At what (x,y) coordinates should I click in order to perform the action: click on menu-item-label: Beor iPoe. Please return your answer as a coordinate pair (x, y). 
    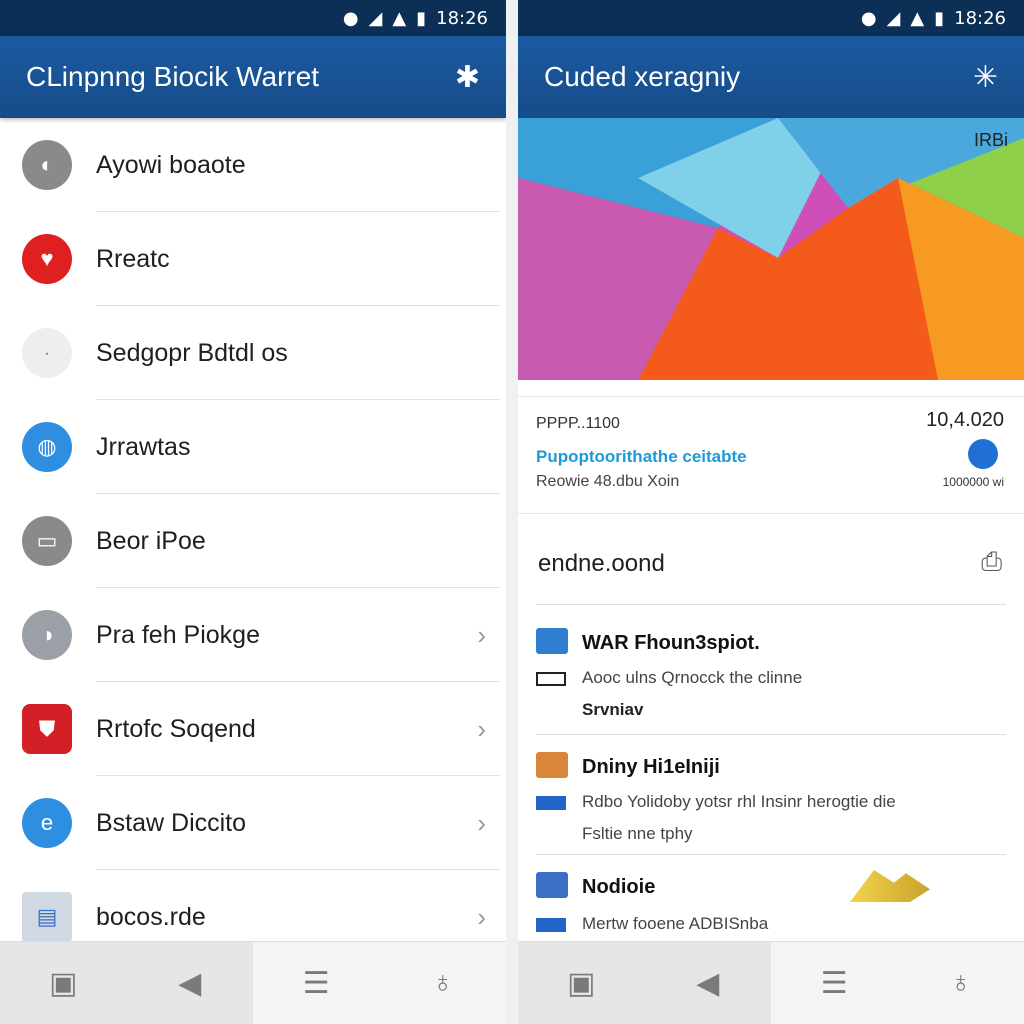
    Looking at the image, I should click on (151, 540).